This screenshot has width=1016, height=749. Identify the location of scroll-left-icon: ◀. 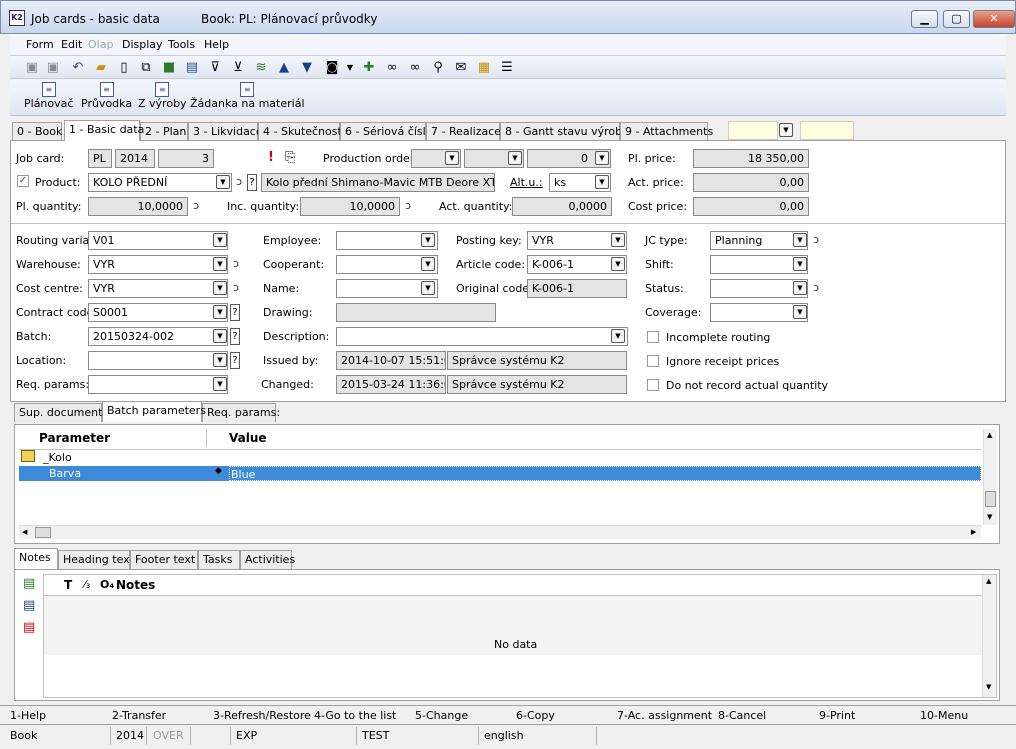
(24, 532).